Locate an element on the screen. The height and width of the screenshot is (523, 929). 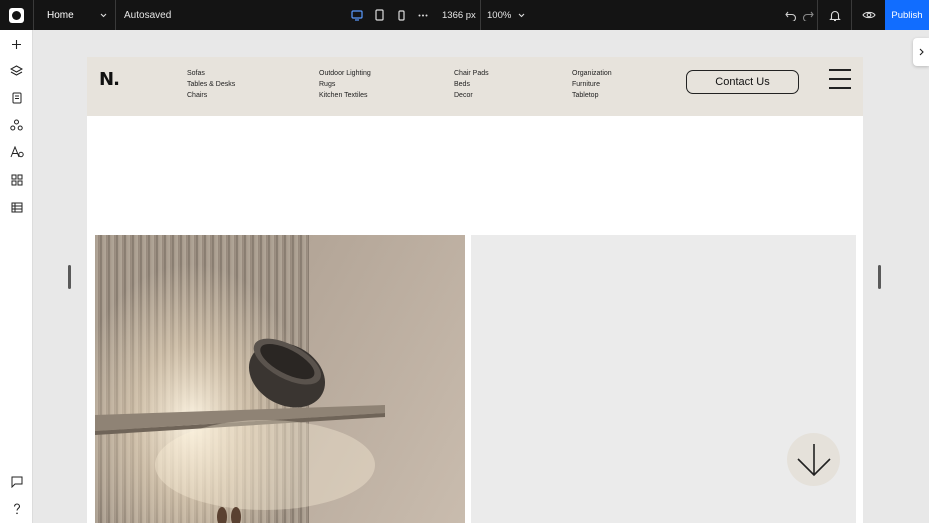
scroll-down-button is located at coordinates (813, 459).